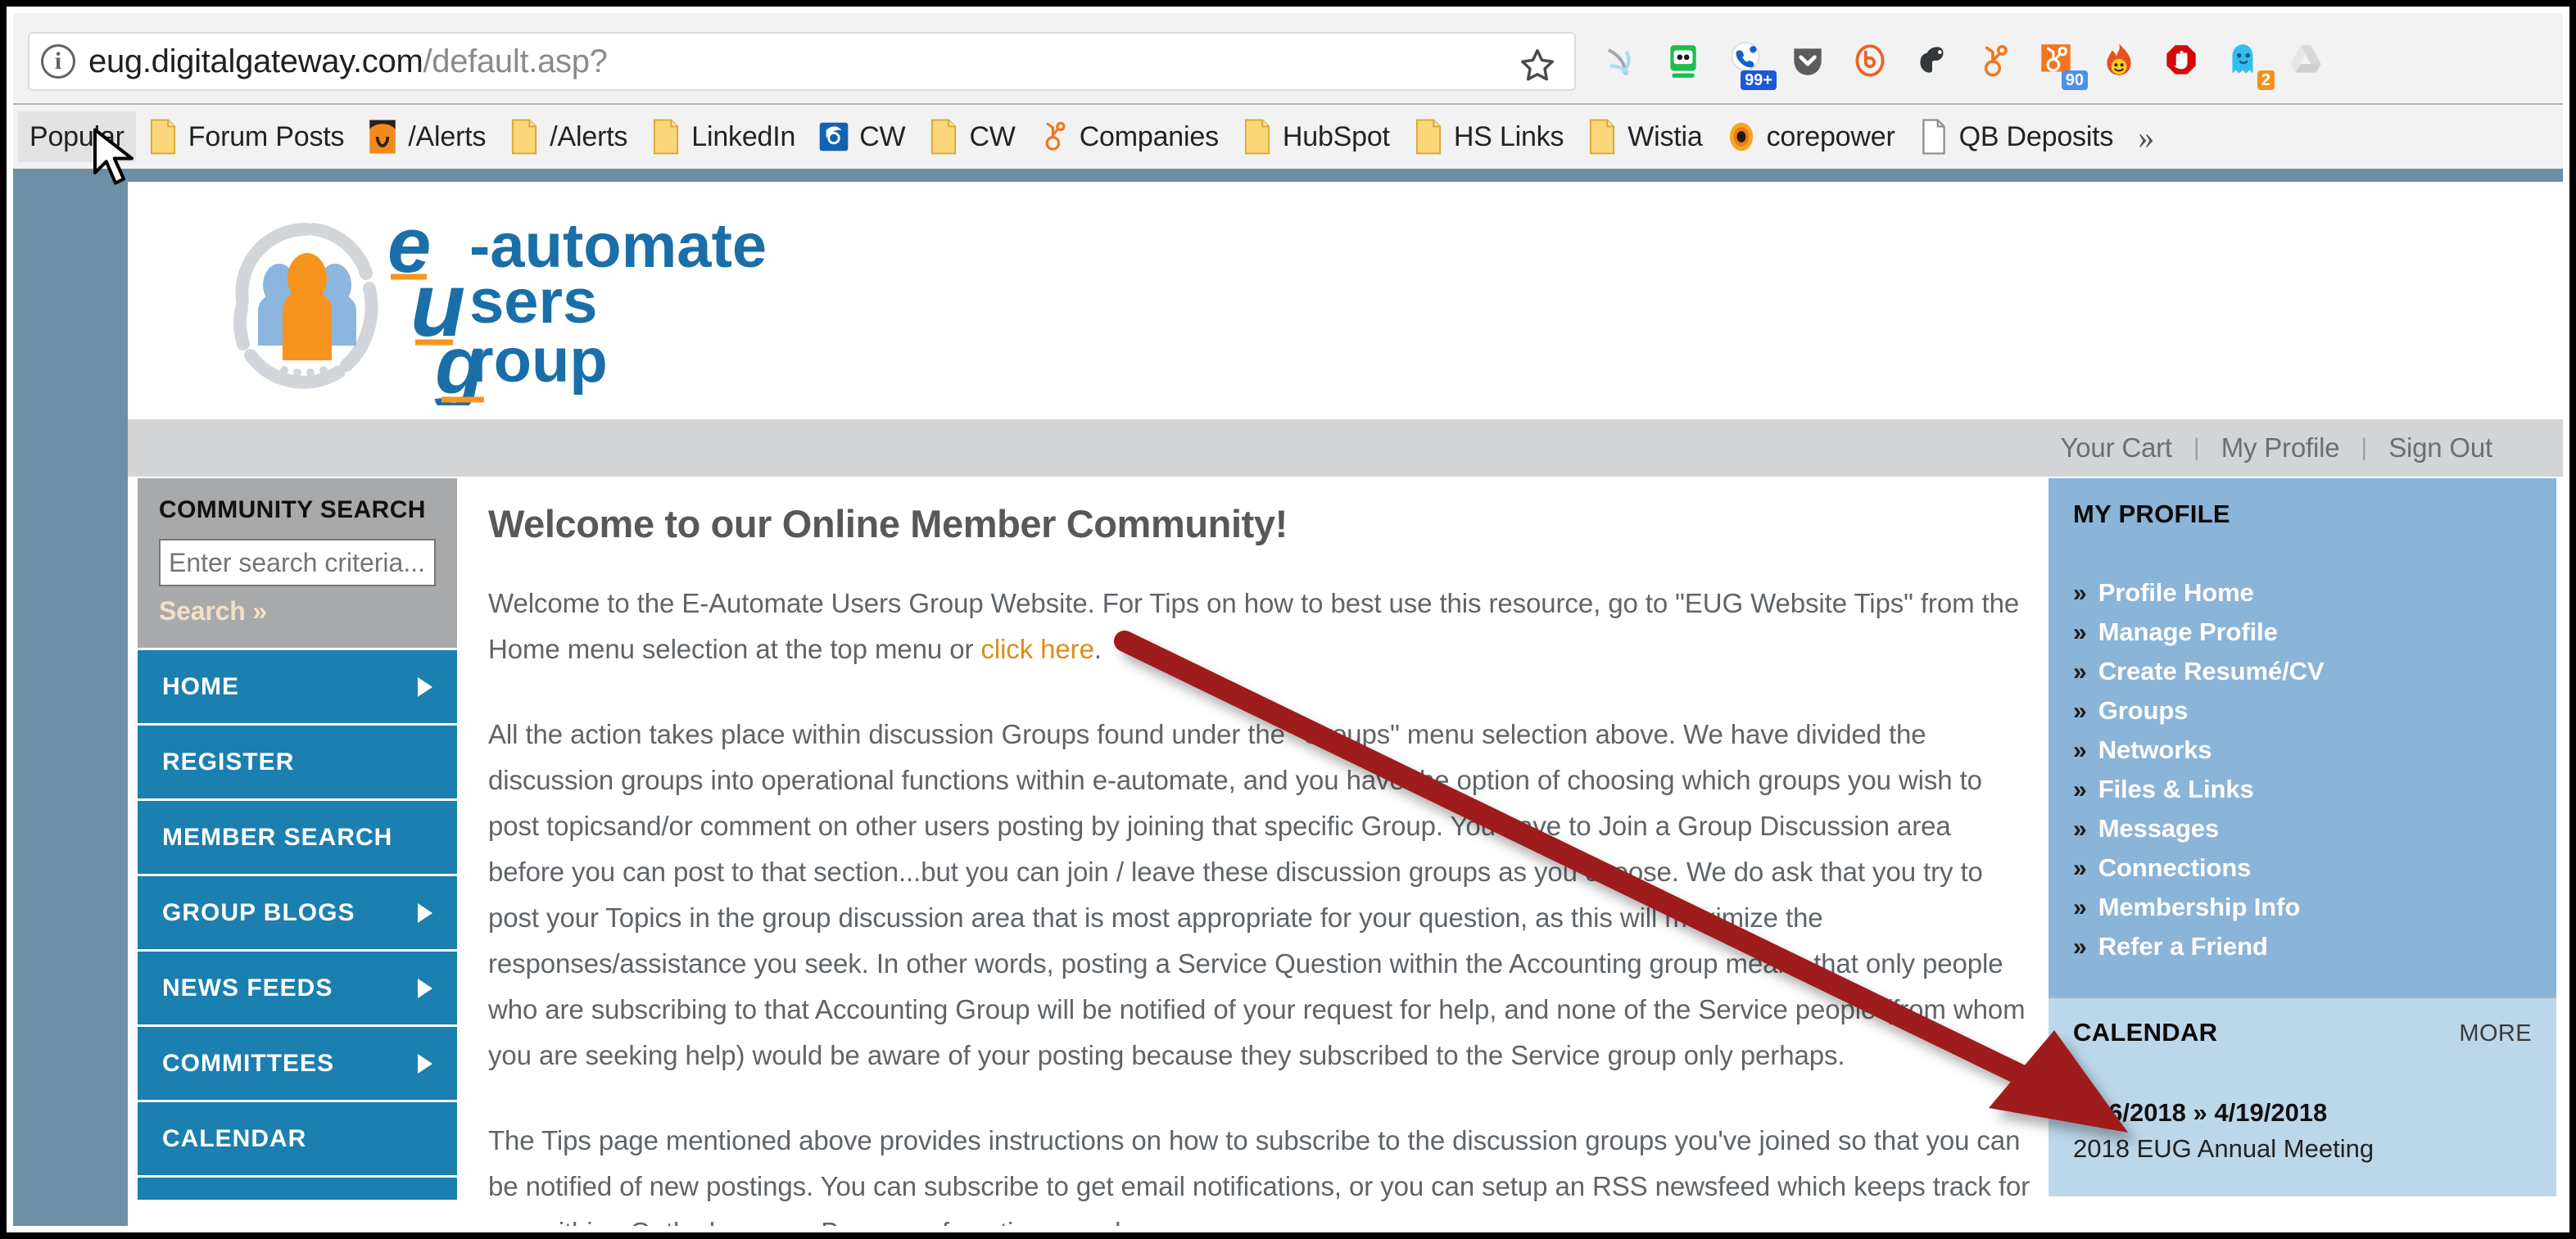 This screenshot has width=2576, height=1239. What do you see at coordinates (2151, 514) in the screenshot?
I see `my-profile-title: MY PROFILE` at bounding box center [2151, 514].